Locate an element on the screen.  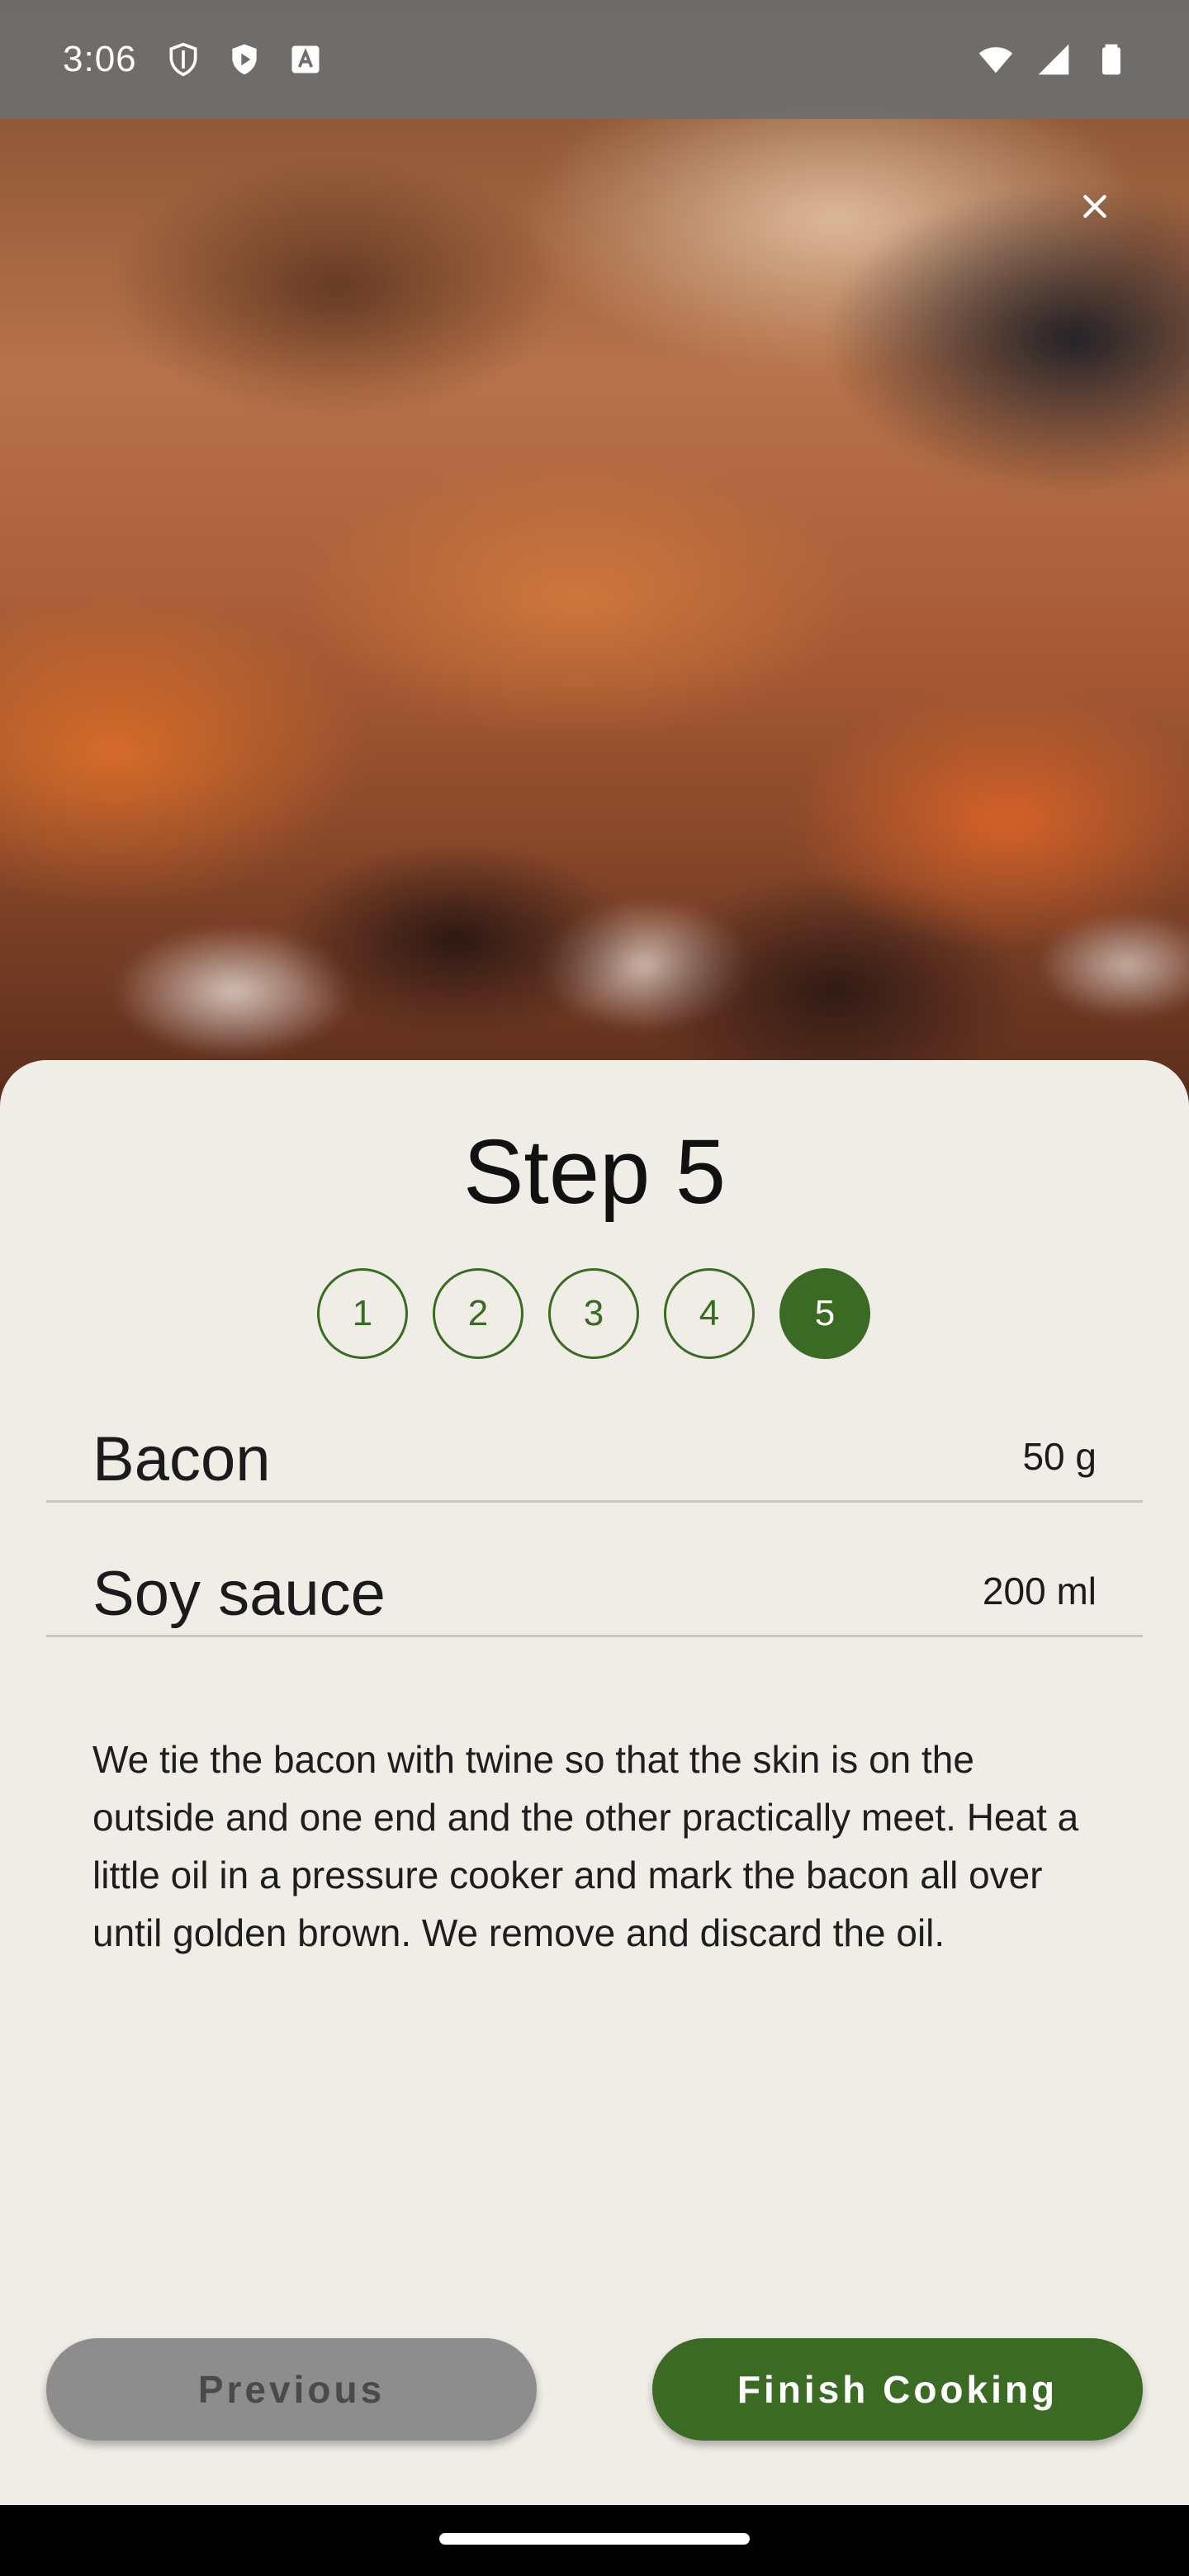
step-title: Step 5 is located at coordinates (594, 1172).